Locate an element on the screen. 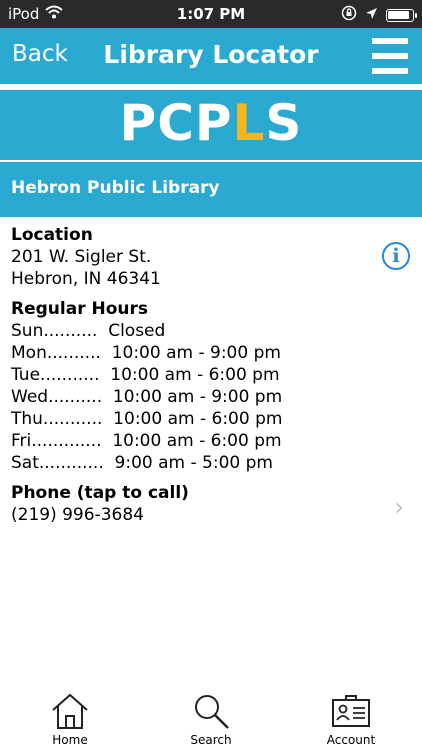 The image size is (422, 750). phone-number: (219) 996-3684 is located at coordinates (211, 515).